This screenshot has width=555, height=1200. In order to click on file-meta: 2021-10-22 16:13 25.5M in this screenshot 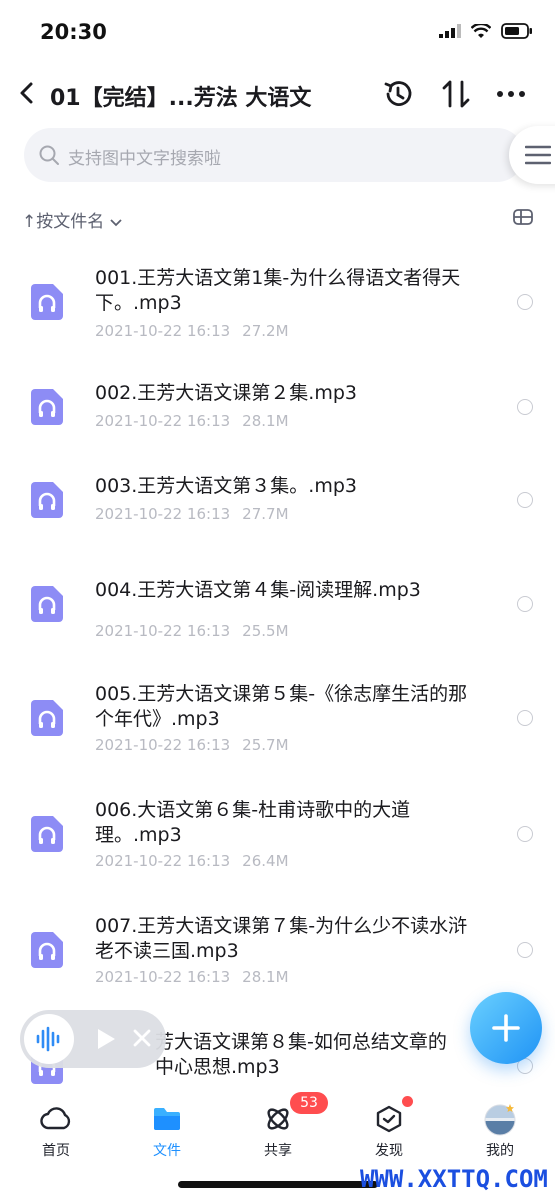, I will do `click(198, 631)`.